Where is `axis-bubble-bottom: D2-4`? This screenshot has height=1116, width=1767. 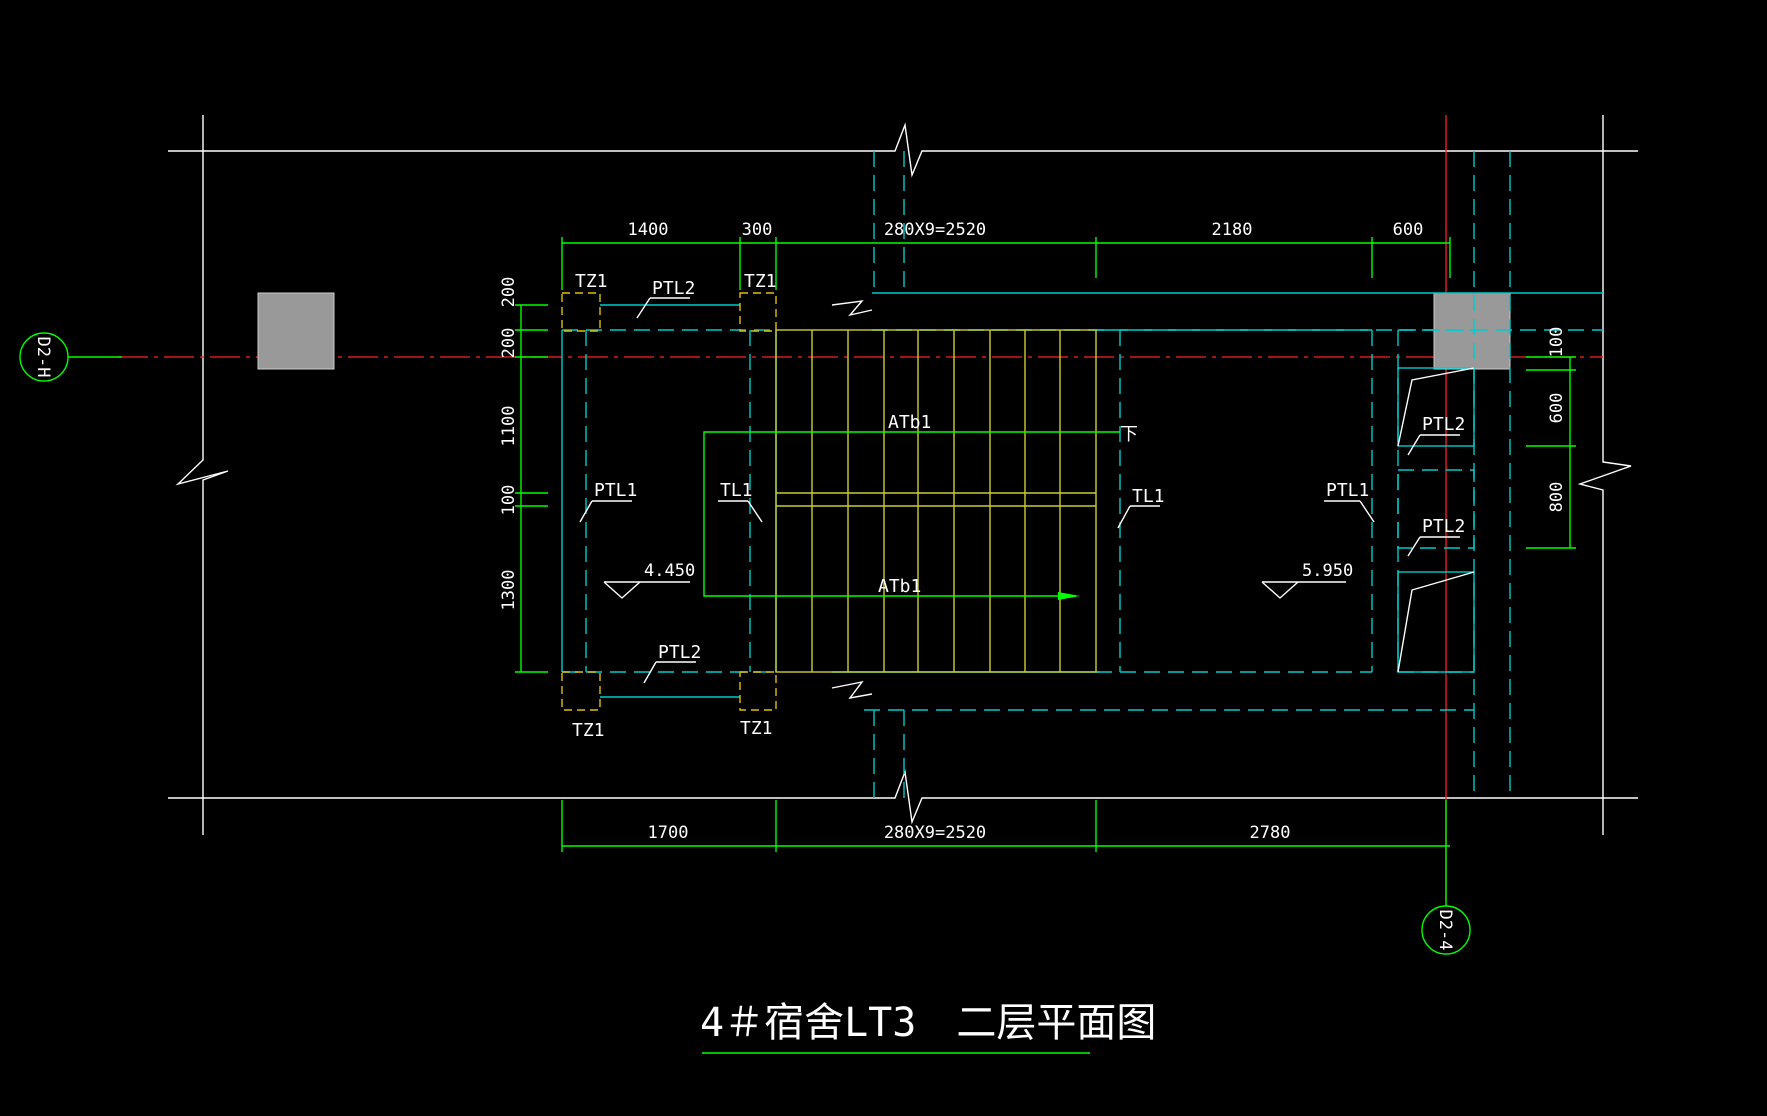 axis-bubble-bottom: D2-4 is located at coordinates (1446, 903).